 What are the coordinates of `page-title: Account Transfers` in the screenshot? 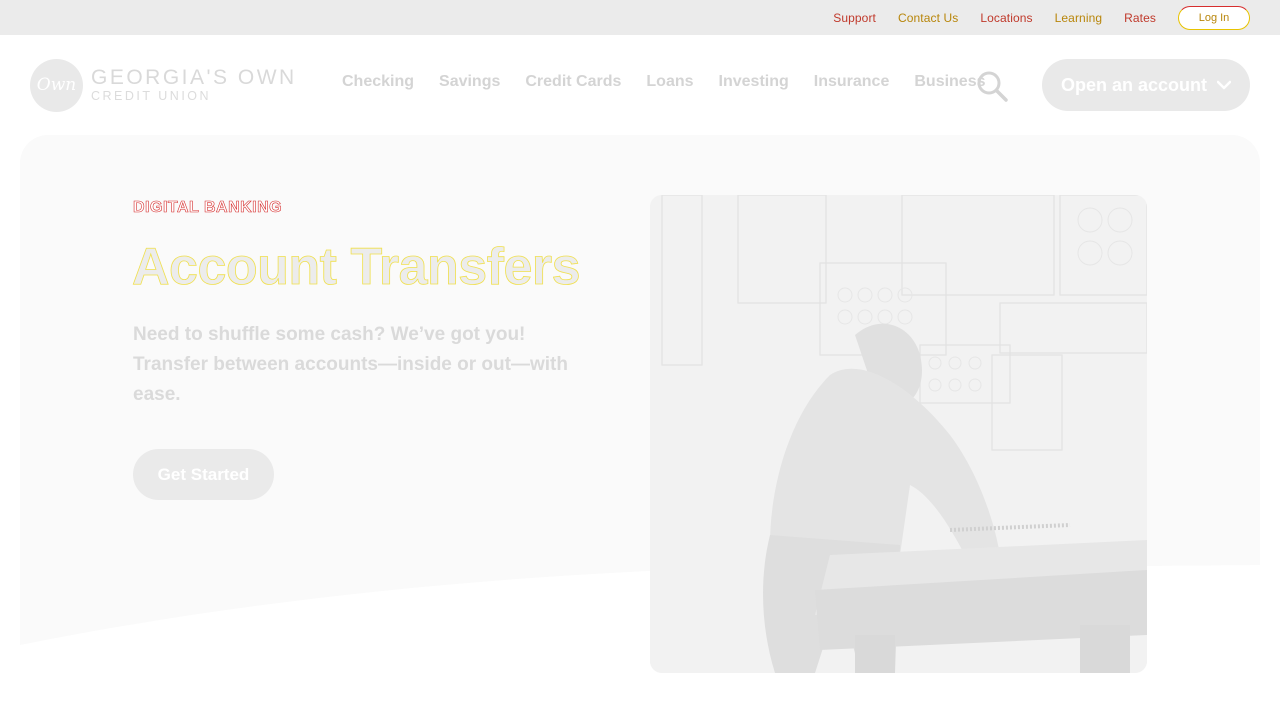 It's located at (356, 267).